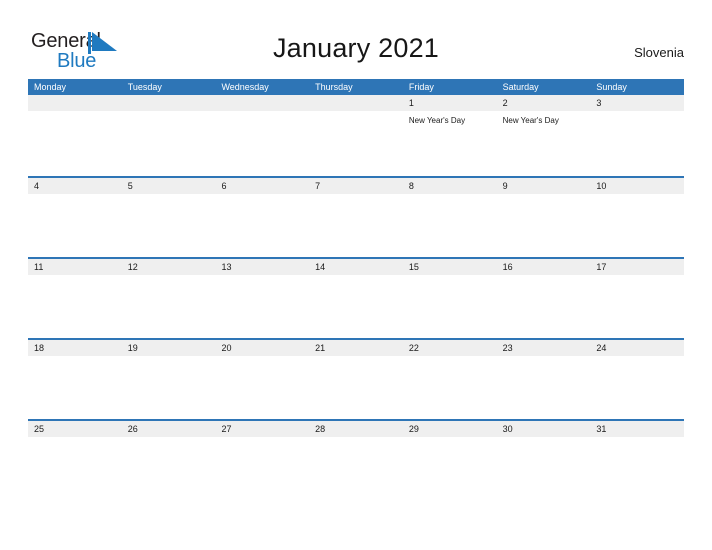 This screenshot has width=712, height=550. What do you see at coordinates (75, 429) in the screenshot?
I see `day-number-cell: 25` at bounding box center [75, 429].